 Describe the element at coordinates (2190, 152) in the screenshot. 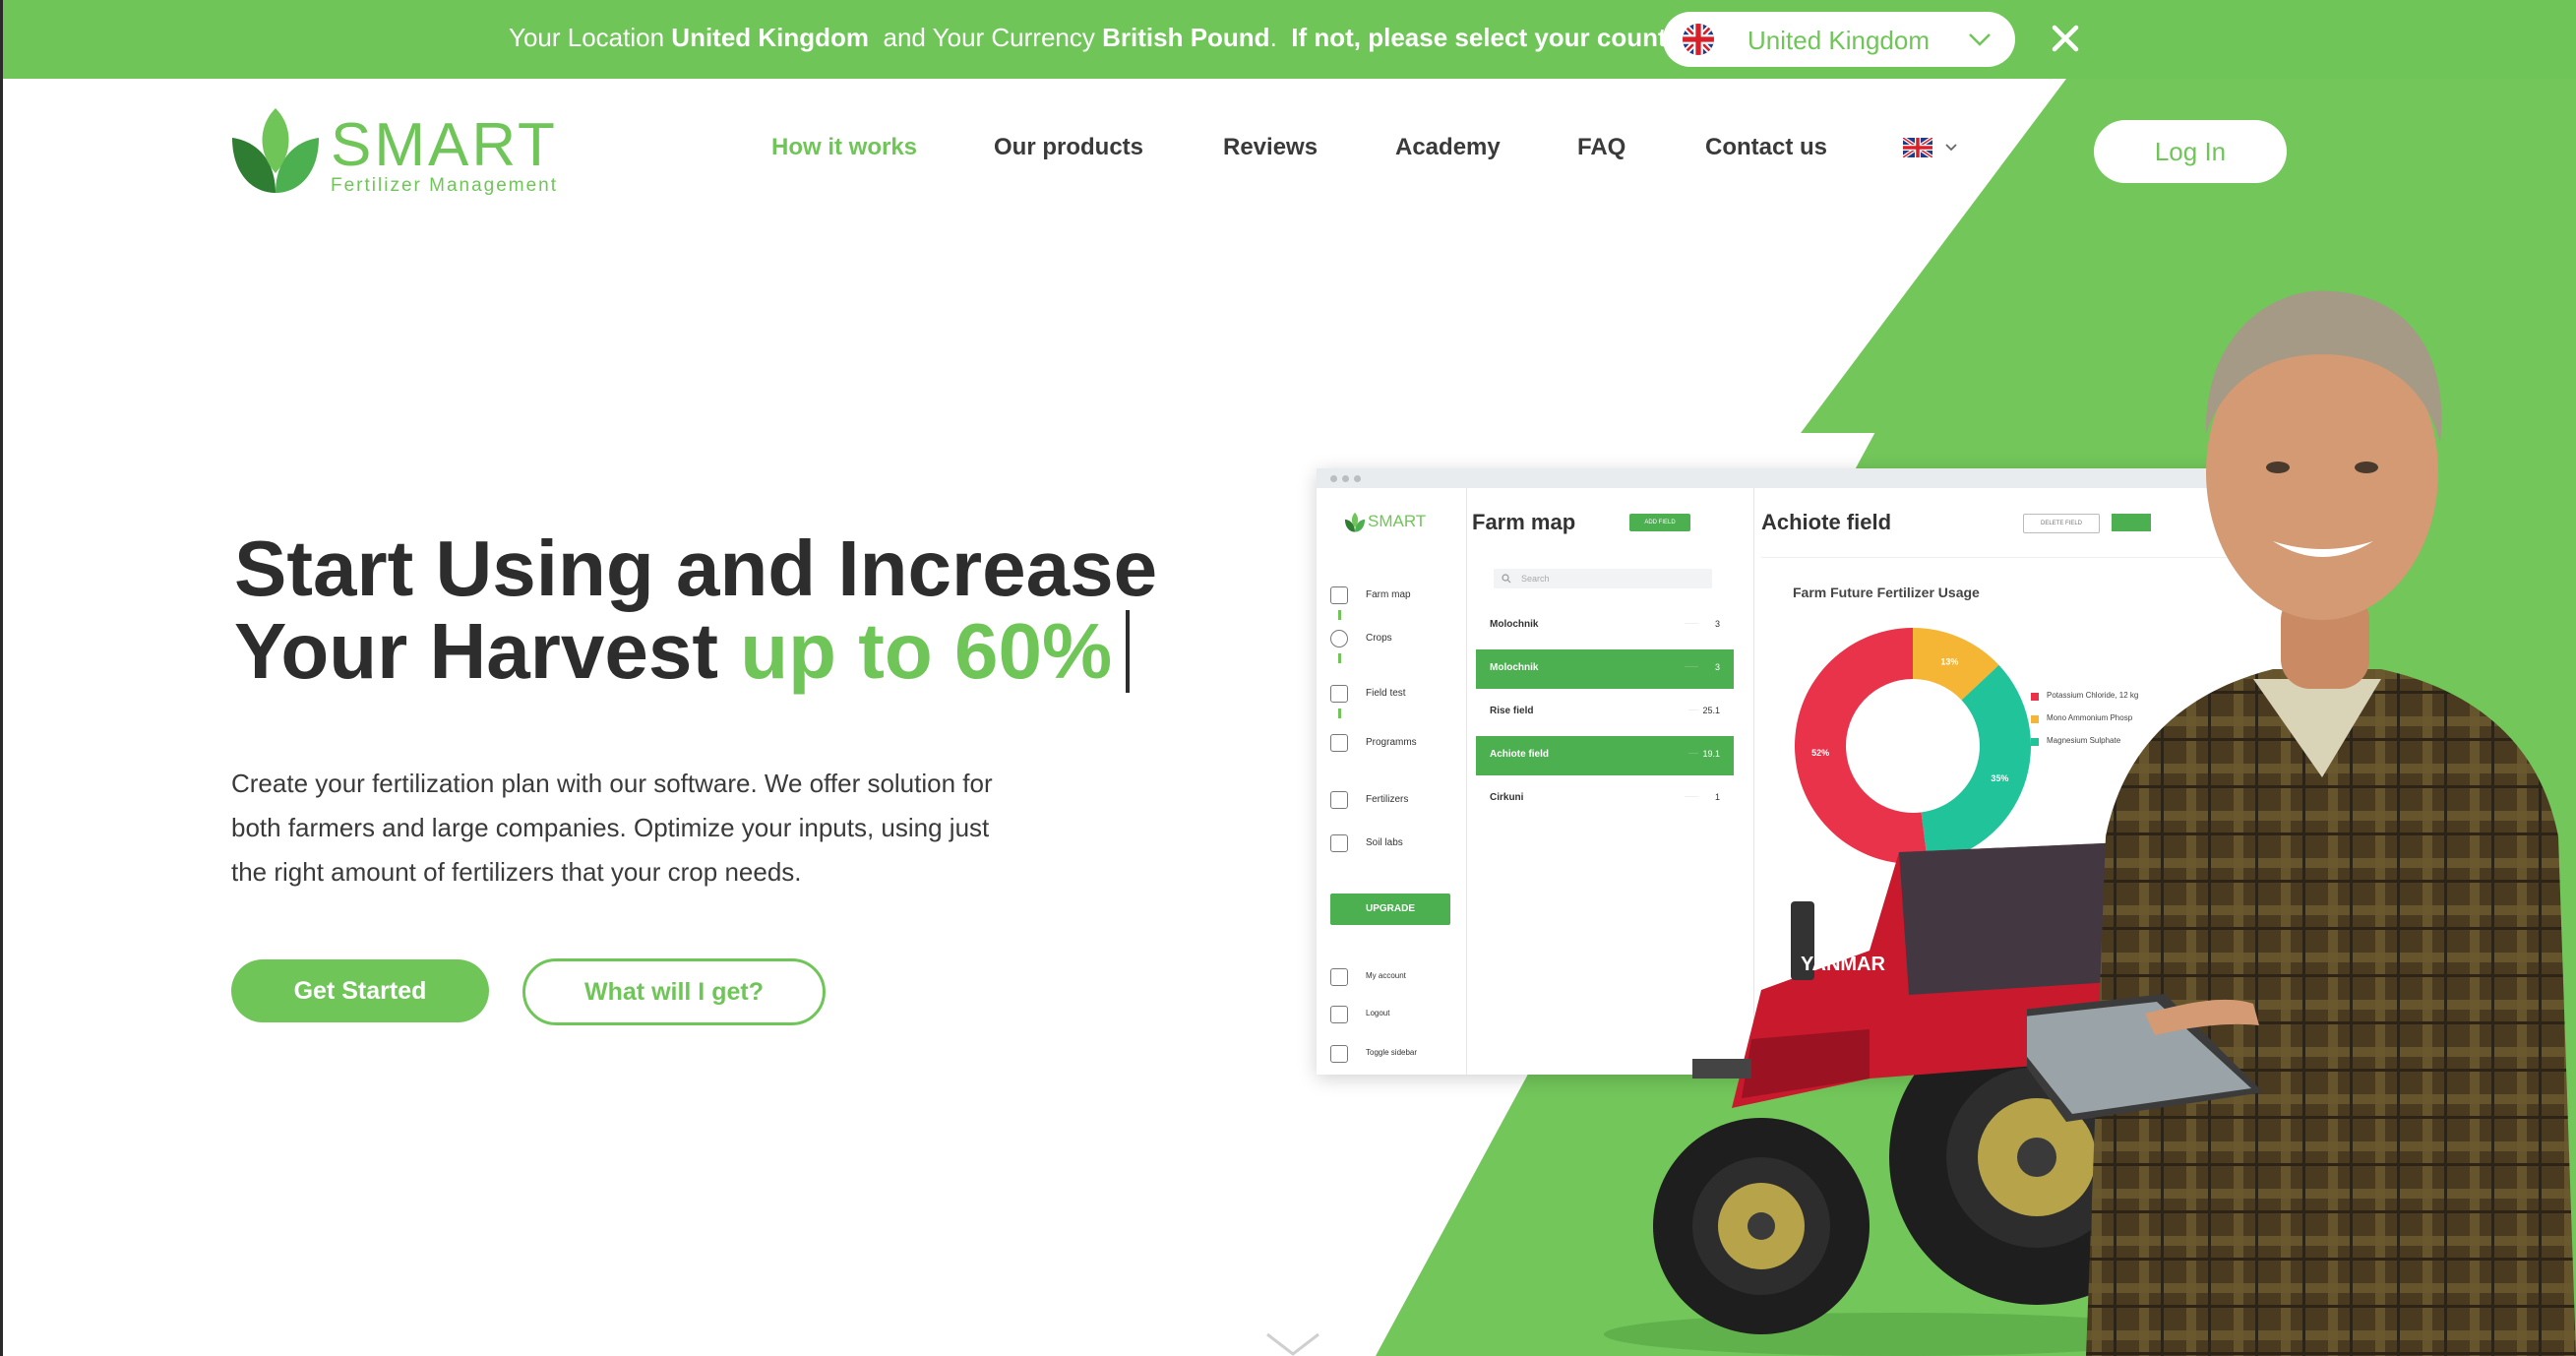

I see `login-button: Log In` at that location.